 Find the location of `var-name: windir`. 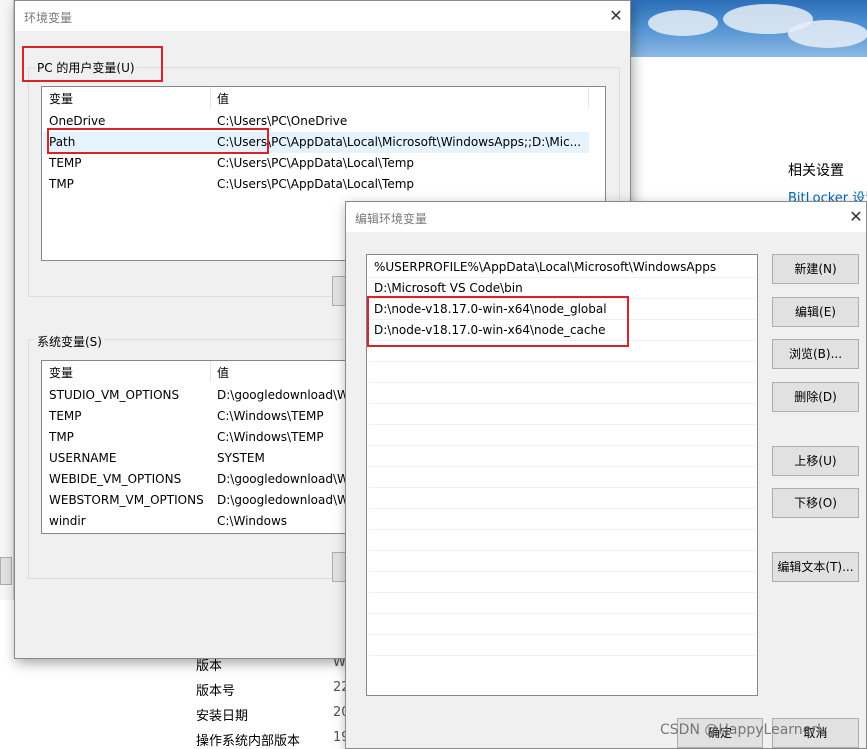

var-name: windir is located at coordinates (67, 521).